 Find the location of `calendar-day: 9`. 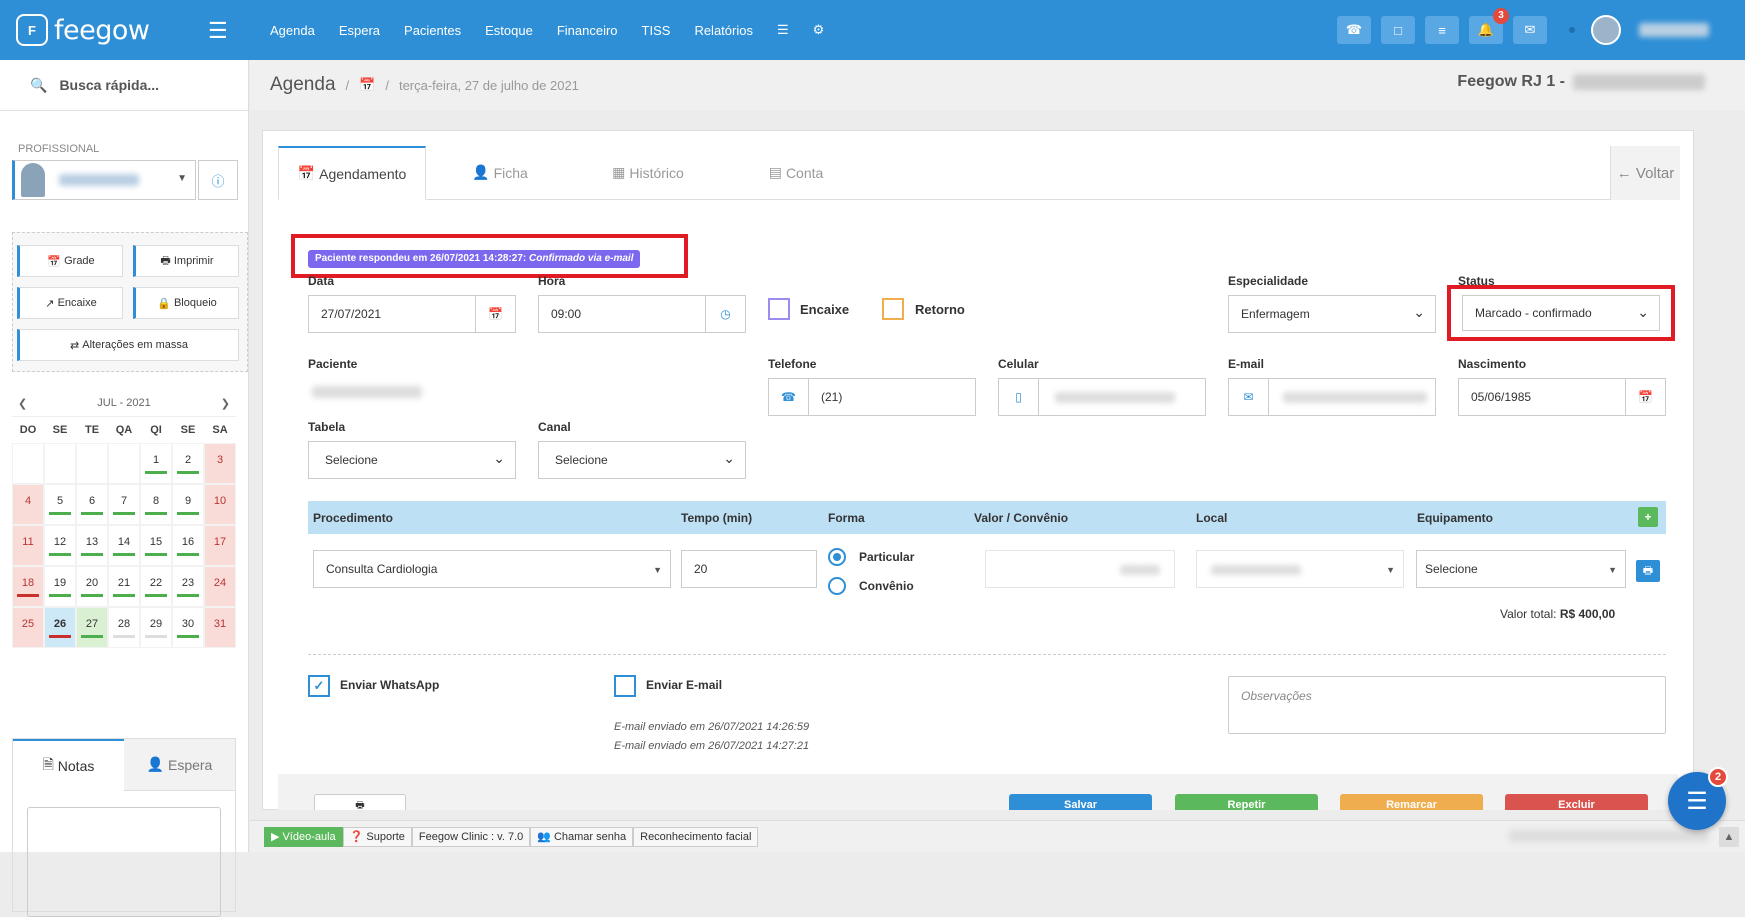

calendar-day: 9 is located at coordinates (188, 504).